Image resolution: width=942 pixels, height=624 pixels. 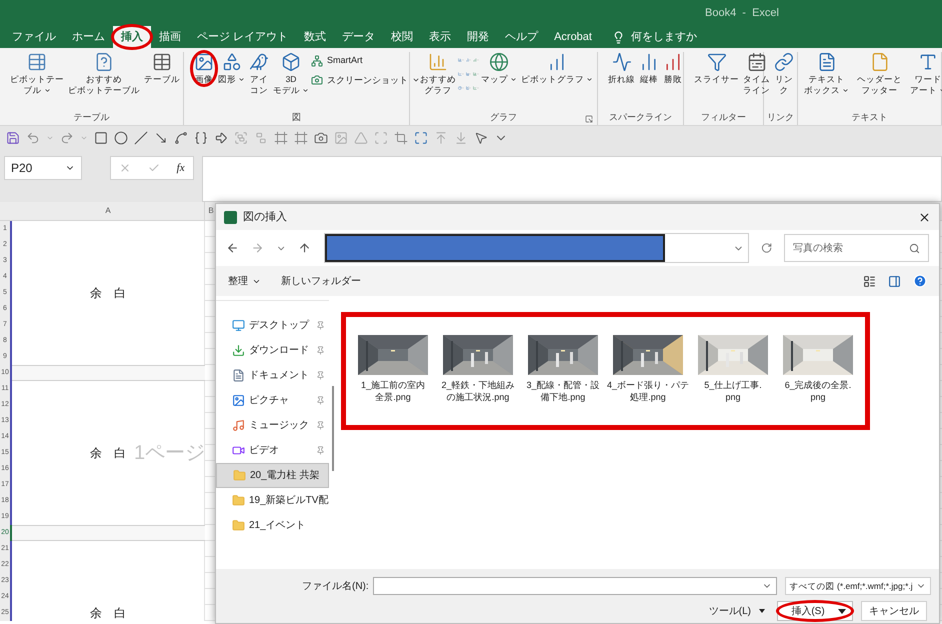 I want to click on ribbon-tab: 開発, so click(x=478, y=37).